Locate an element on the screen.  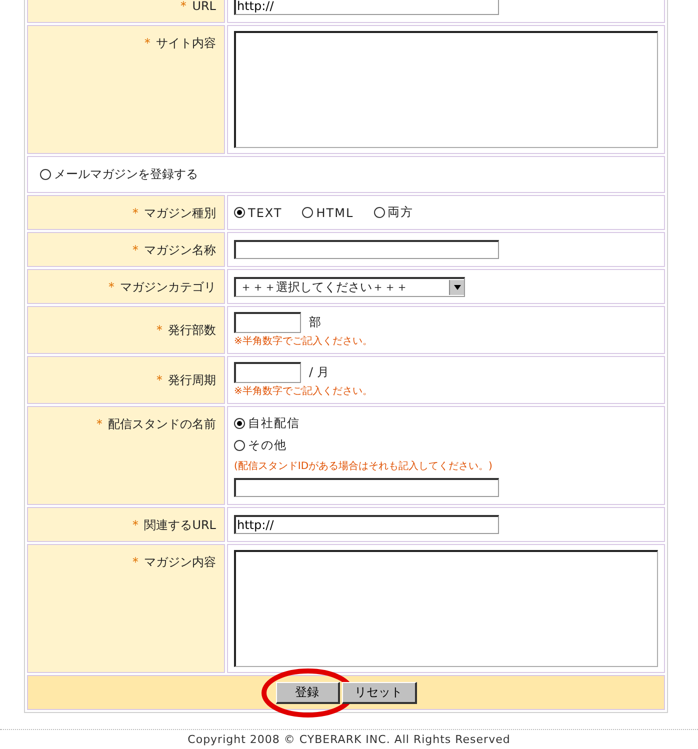
radio-label: その他 is located at coordinates (267, 445).